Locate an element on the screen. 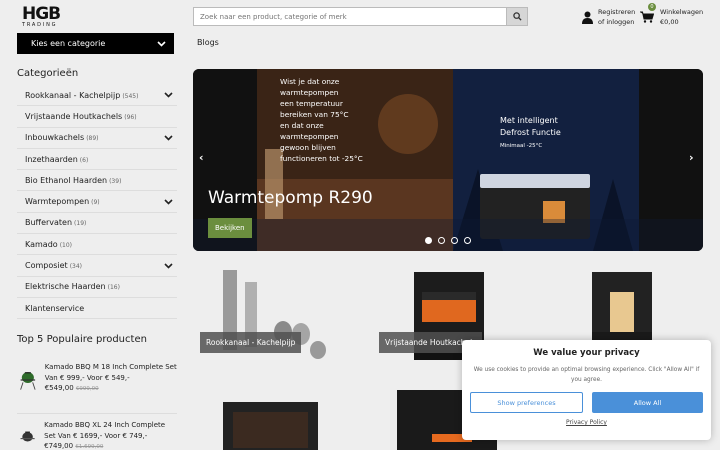  sidebar-category-label: Vrijstaande Houtkachels (96) is located at coordinates (81, 116).